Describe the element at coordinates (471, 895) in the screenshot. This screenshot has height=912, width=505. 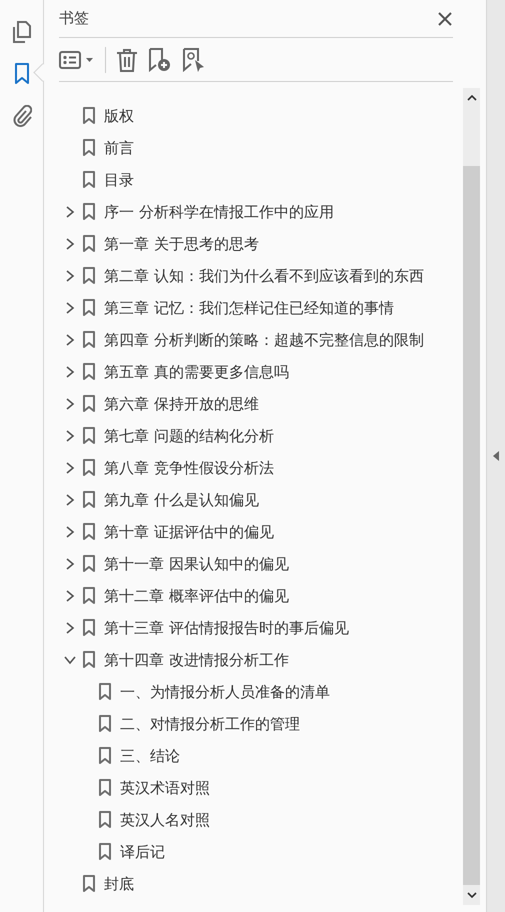
I see `scroll-down-icon` at that location.